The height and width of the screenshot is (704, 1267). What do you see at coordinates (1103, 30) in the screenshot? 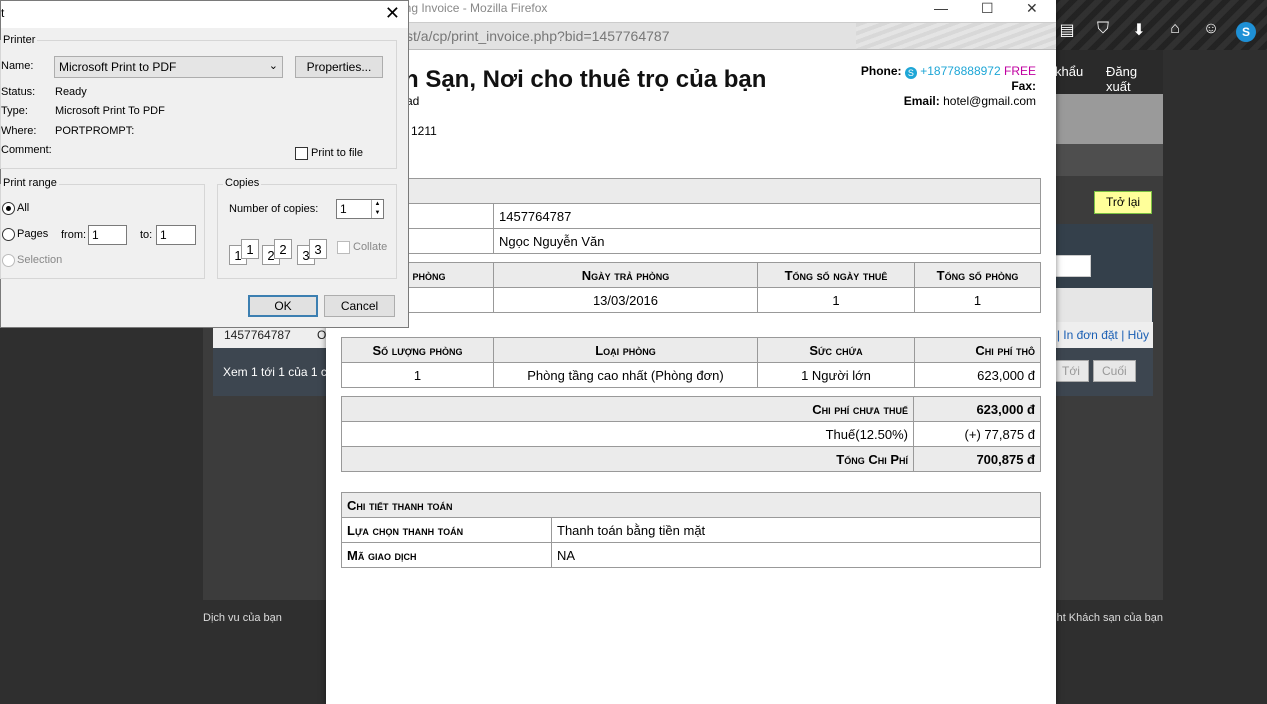
I see `pocket-icon: ⛉` at bounding box center [1103, 30].